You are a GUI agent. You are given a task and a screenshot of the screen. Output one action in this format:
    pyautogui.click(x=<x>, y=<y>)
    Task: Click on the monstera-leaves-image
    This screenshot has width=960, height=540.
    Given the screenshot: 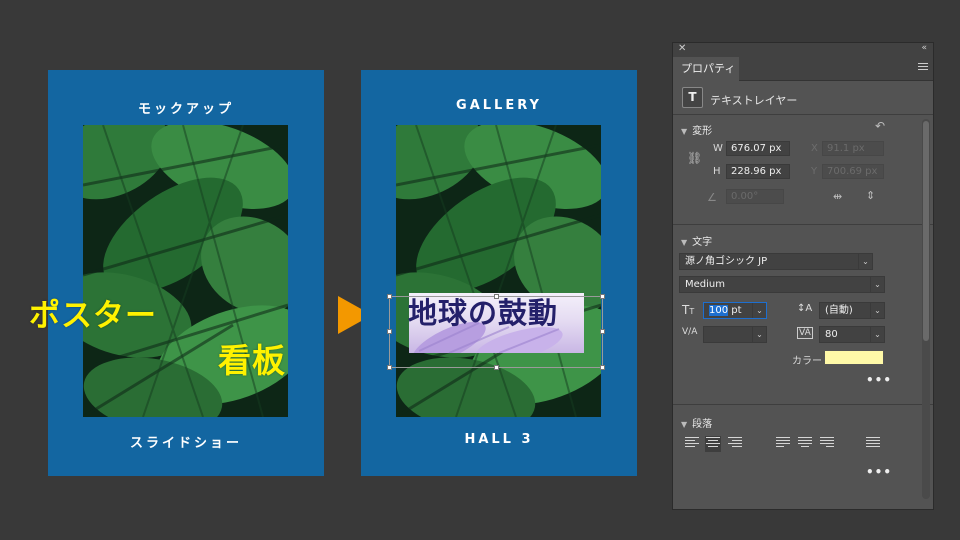 What is the action you would take?
    pyautogui.click(x=498, y=271)
    